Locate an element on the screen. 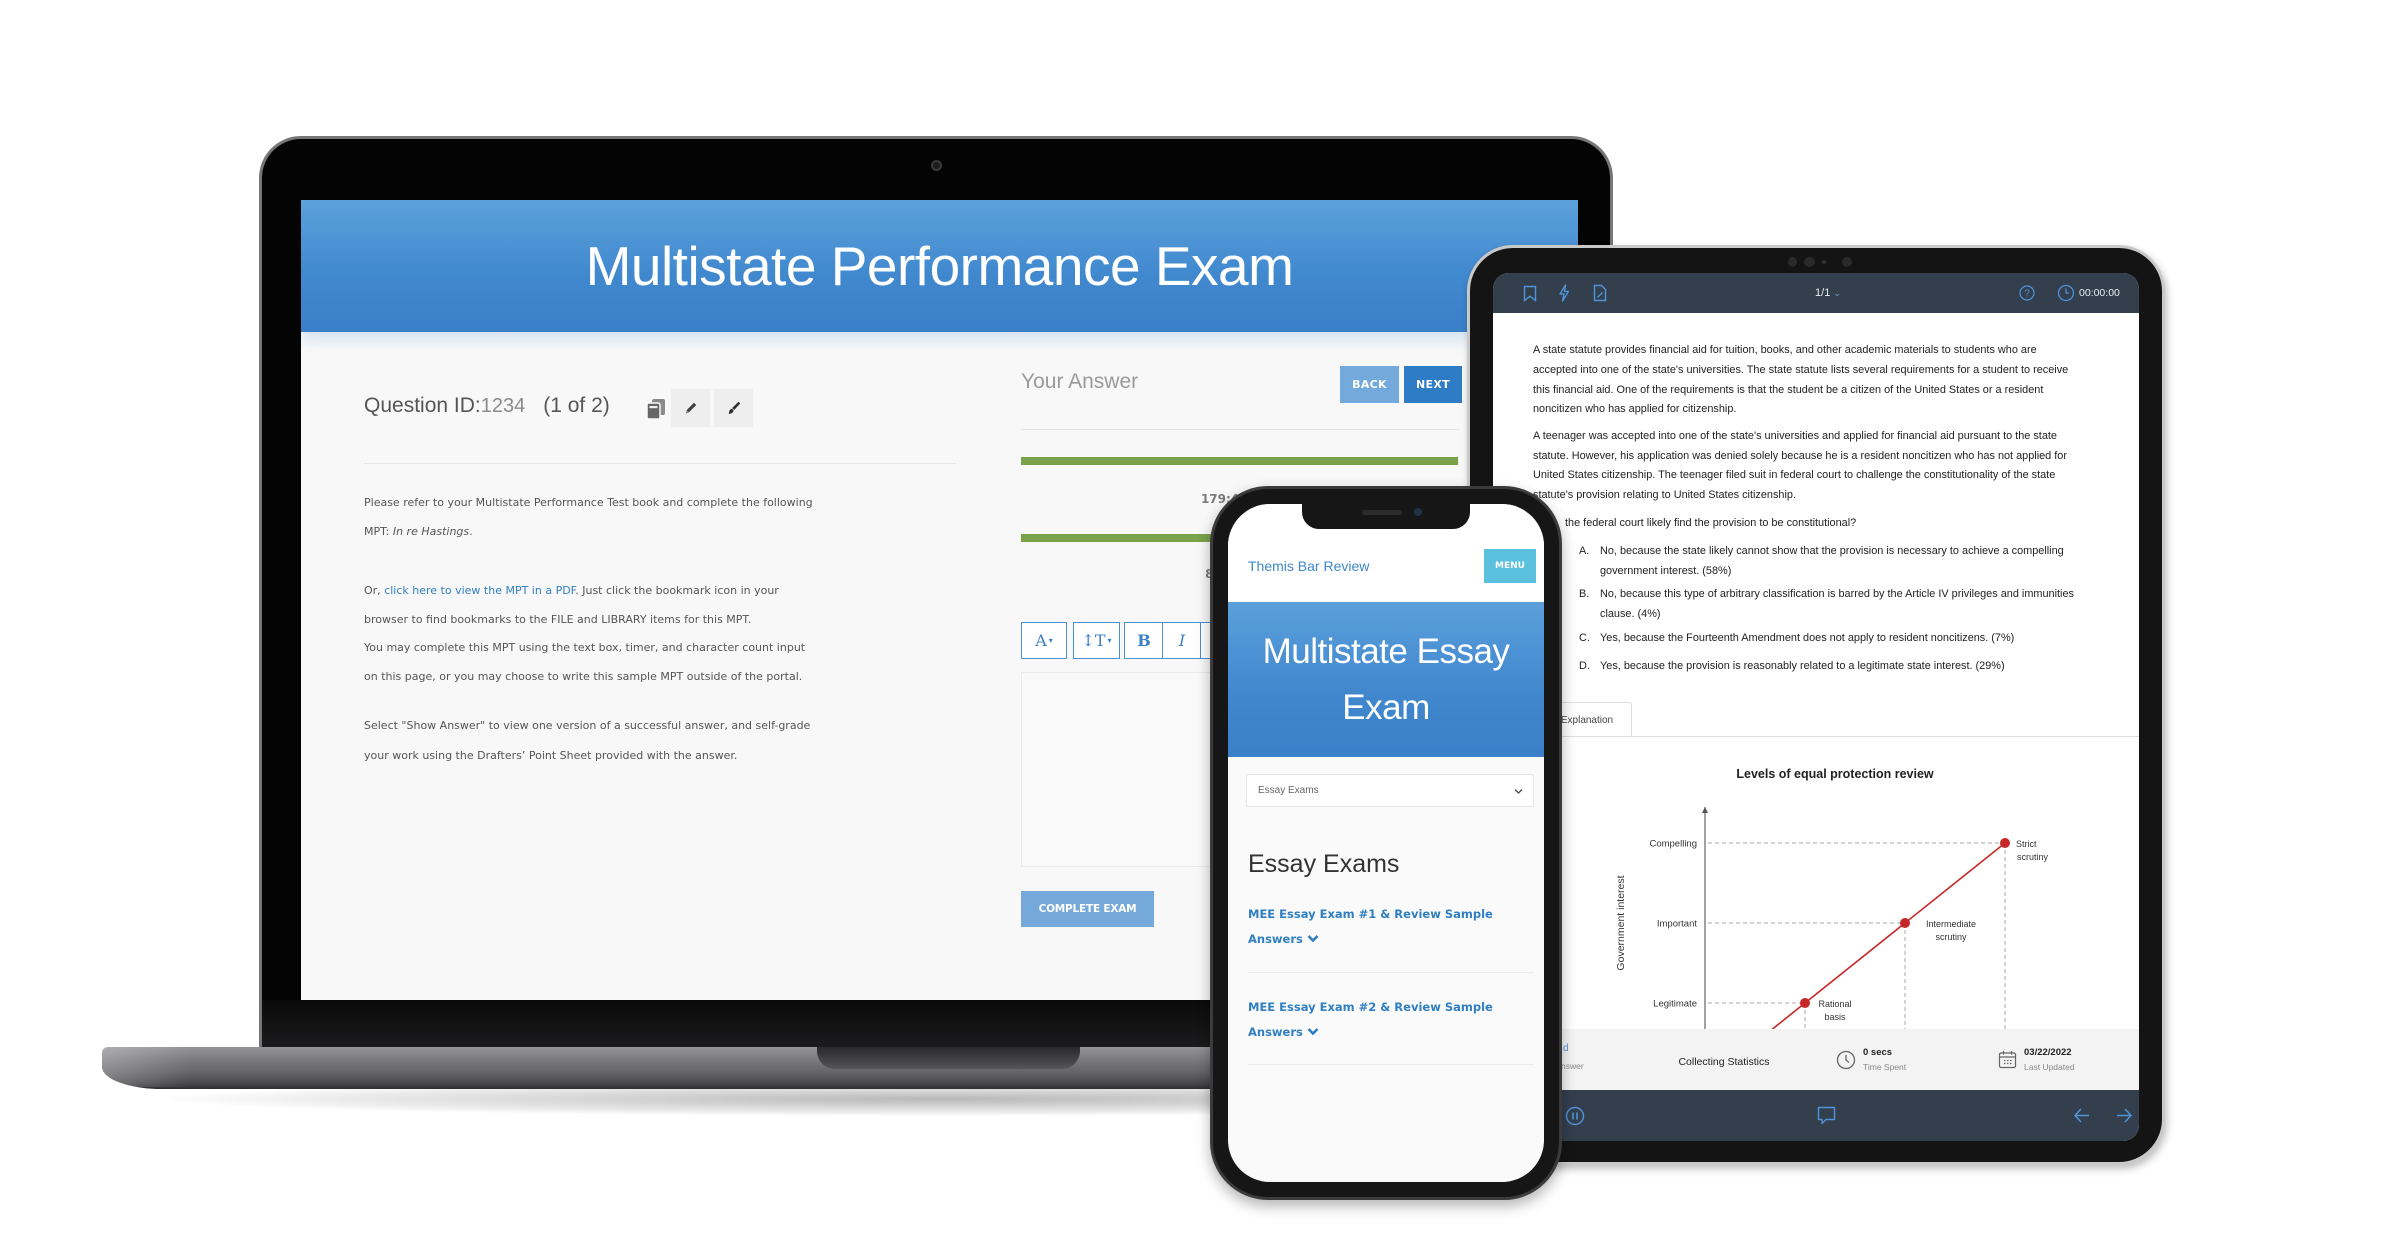 The height and width of the screenshot is (1256, 2400). timer-progress-bar is located at coordinates (1240, 461).